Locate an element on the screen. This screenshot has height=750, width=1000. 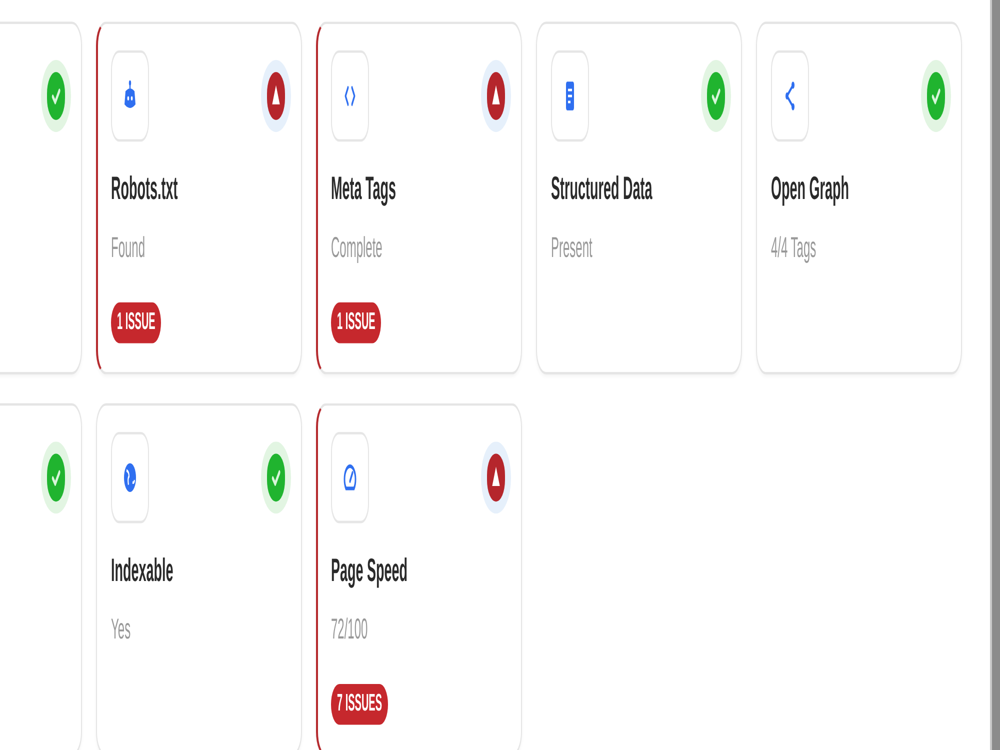
check-title: Structured Data is located at coordinates (601, 188).